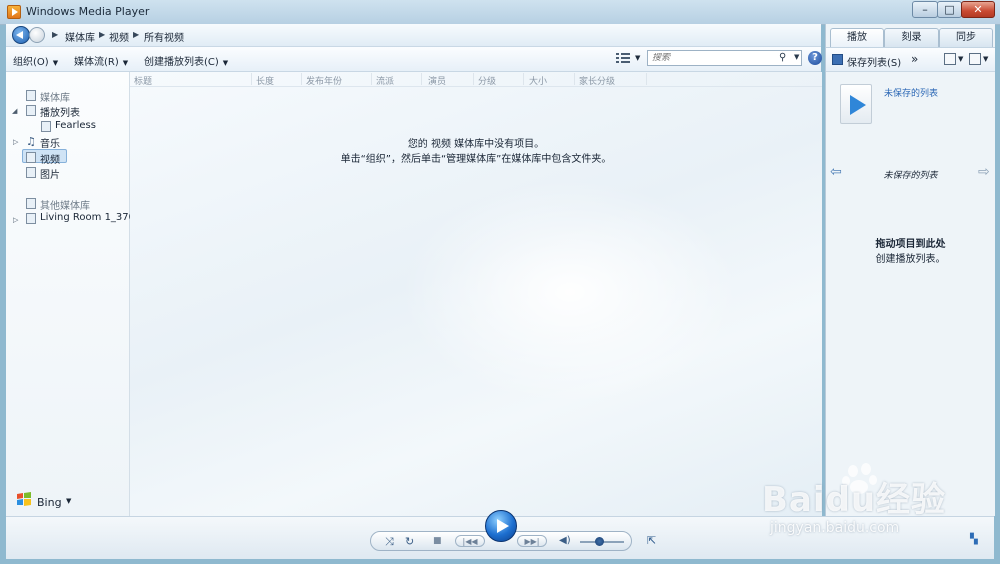  What do you see at coordinates (532, 541) in the screenshot?
I see `next-icon: ▶▶|` at bounding box center [532, 541].